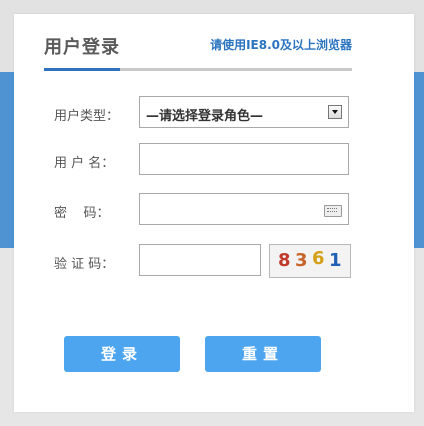 Image resolution: width=424 pixels, height=426 pixels. I want to click on button-row: 登录 重置, so click(214, 354).